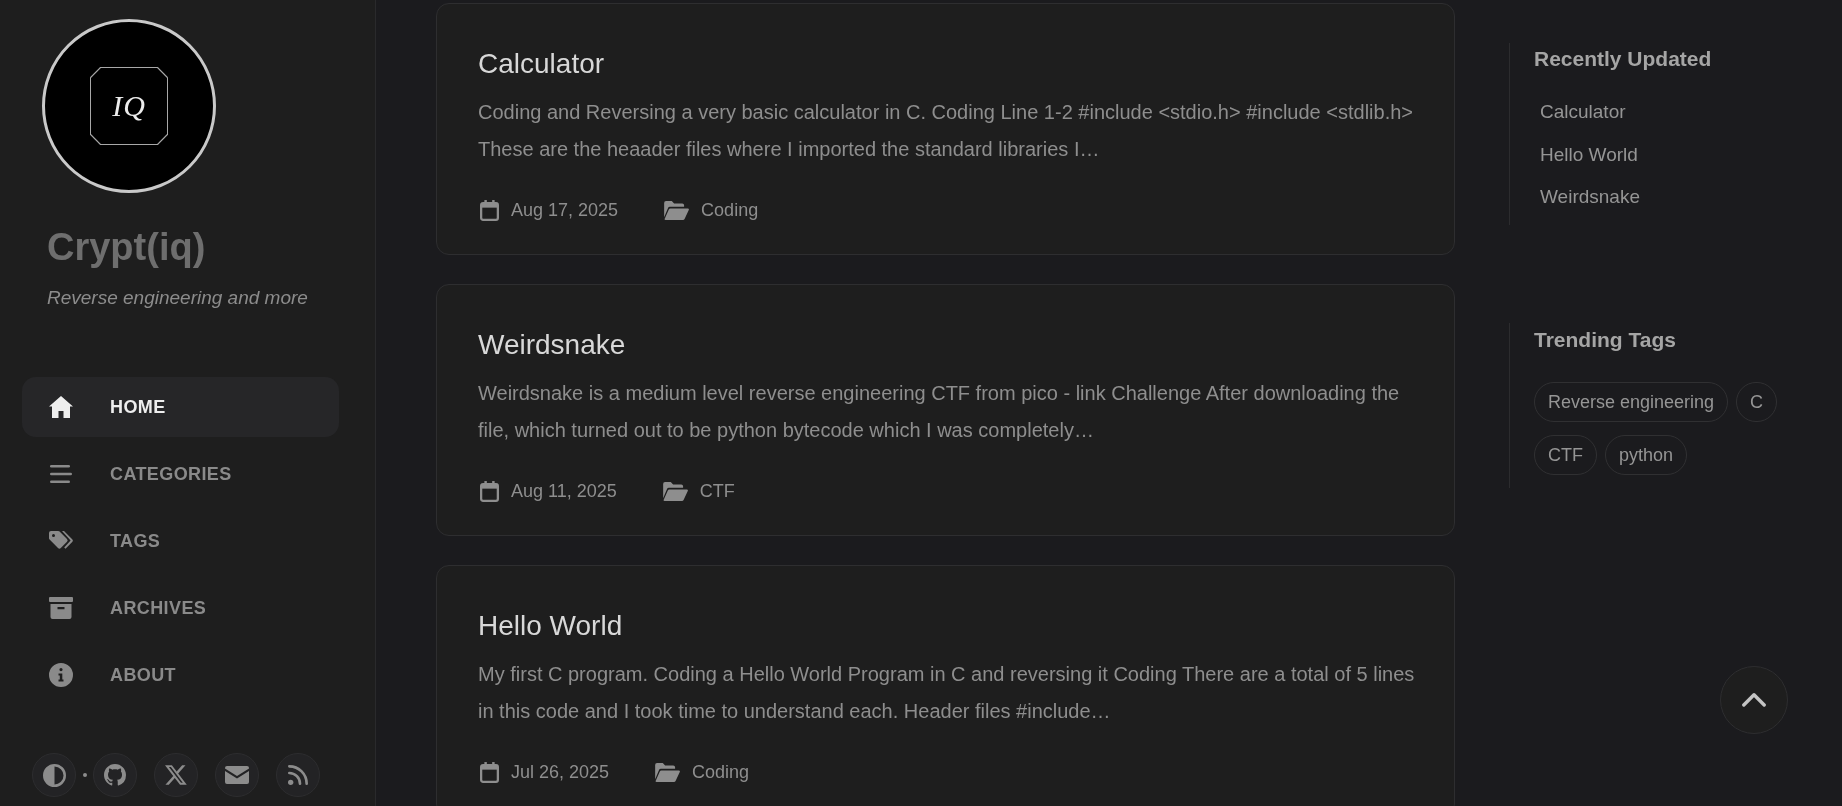 This screenshot has height=806, width=1842. Describe the element at coordinates (949, 64) in the screenshot. I see `post-title-link: Calculator` at that location.